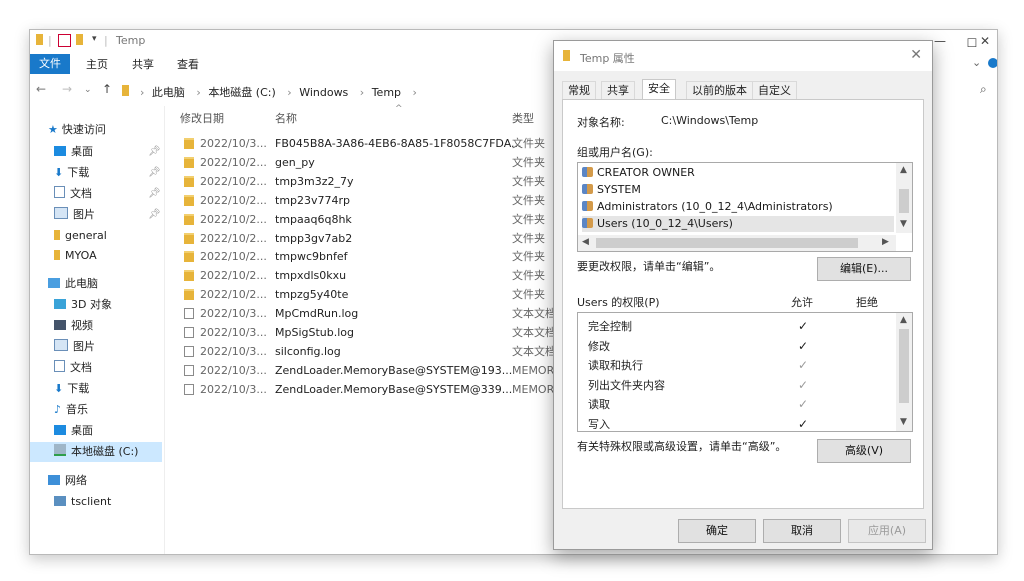  I want to click on nav-videos: 视频, so click(73, 326).